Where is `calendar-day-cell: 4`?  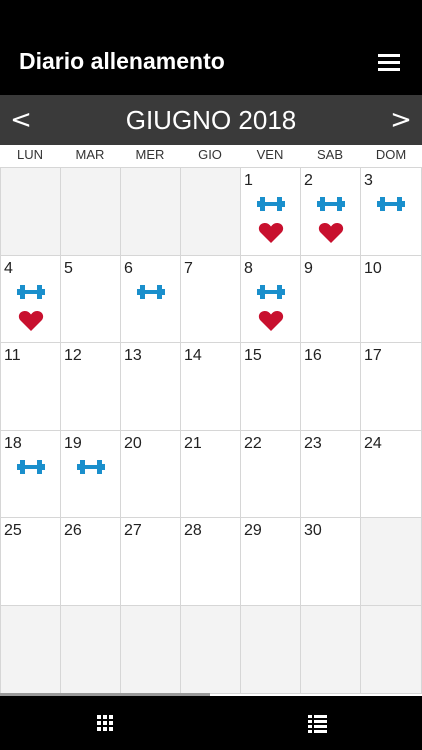
calendar-day-cell: 4 is located at coordinates (31, 299).